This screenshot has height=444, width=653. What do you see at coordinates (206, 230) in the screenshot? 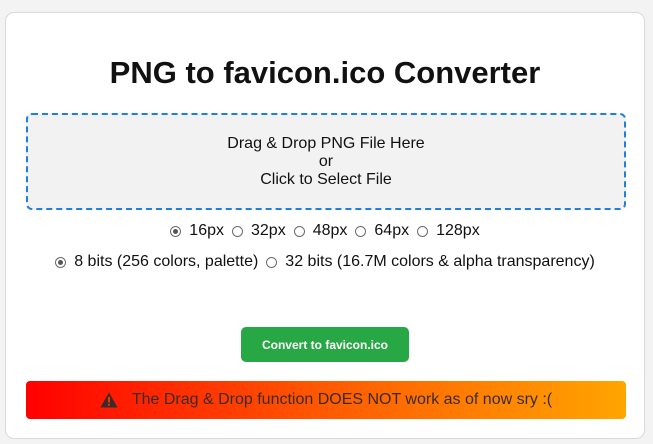
I see `size-label-16: 16px` at bounding box center [206, 230].